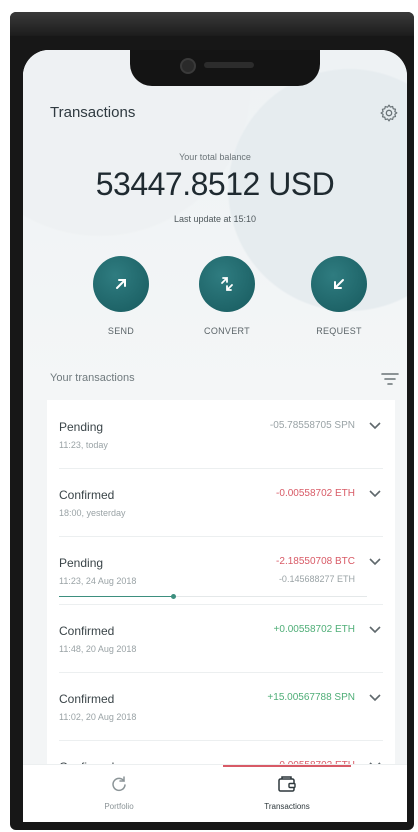 This screenshot has width=418, height=832. I want to click on transaction-amount: -0.00558702 ETH, so click(315, 493).